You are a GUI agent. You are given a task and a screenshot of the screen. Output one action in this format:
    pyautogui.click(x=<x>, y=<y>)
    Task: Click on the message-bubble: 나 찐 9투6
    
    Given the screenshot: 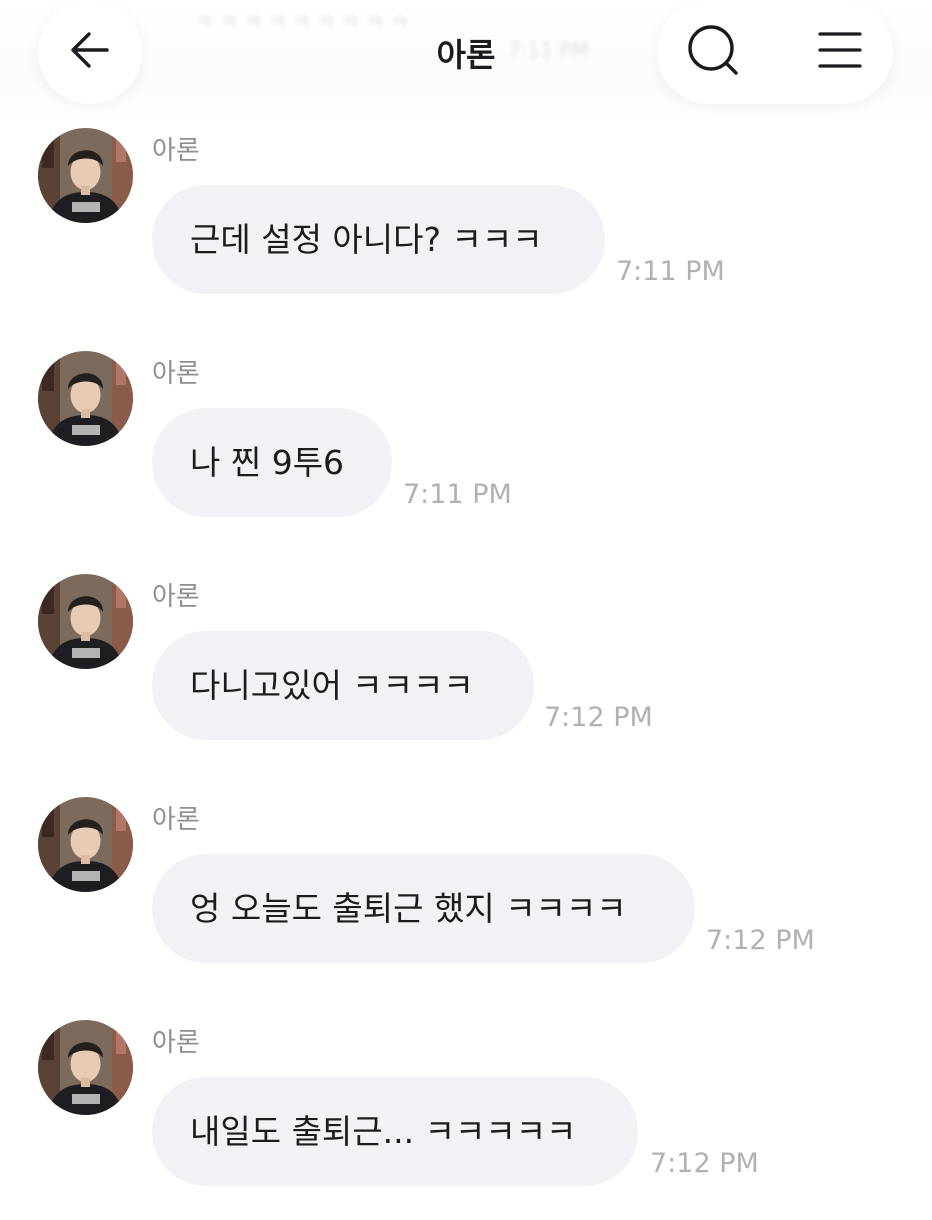 What is the action you would take?
    pyautogui.click(x=272, y=462)
    